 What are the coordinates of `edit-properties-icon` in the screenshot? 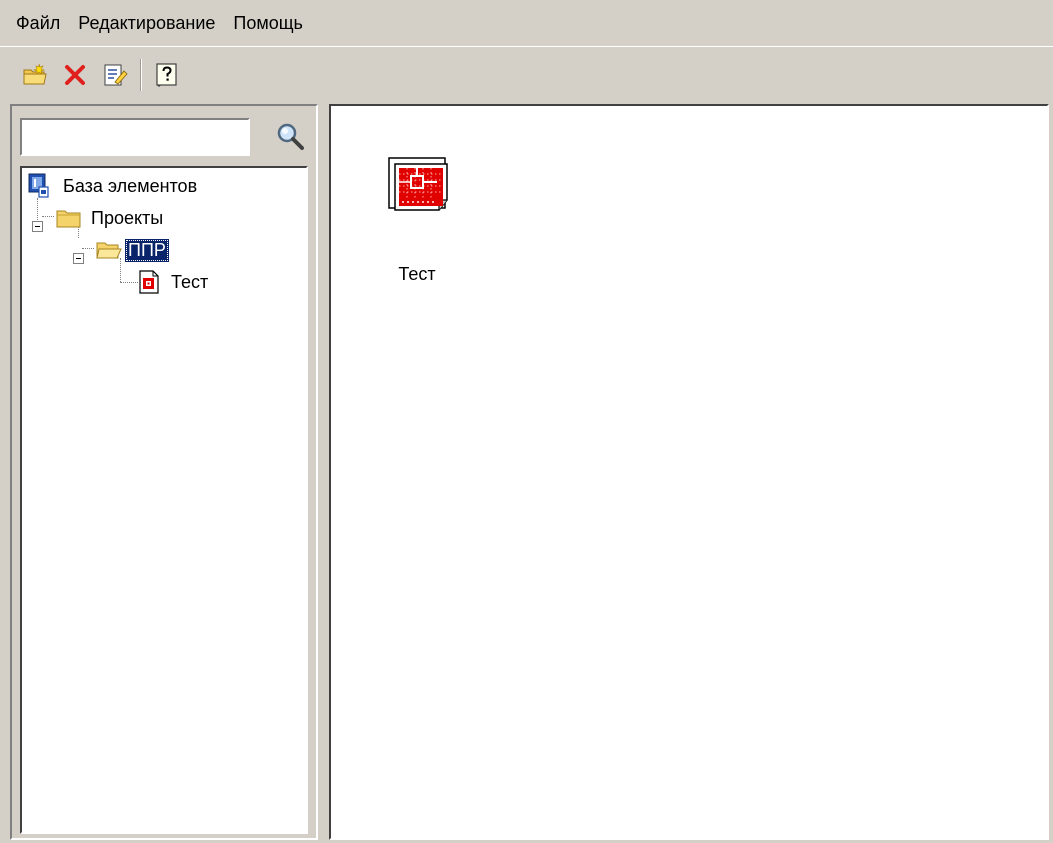 It's located at (116, 75).